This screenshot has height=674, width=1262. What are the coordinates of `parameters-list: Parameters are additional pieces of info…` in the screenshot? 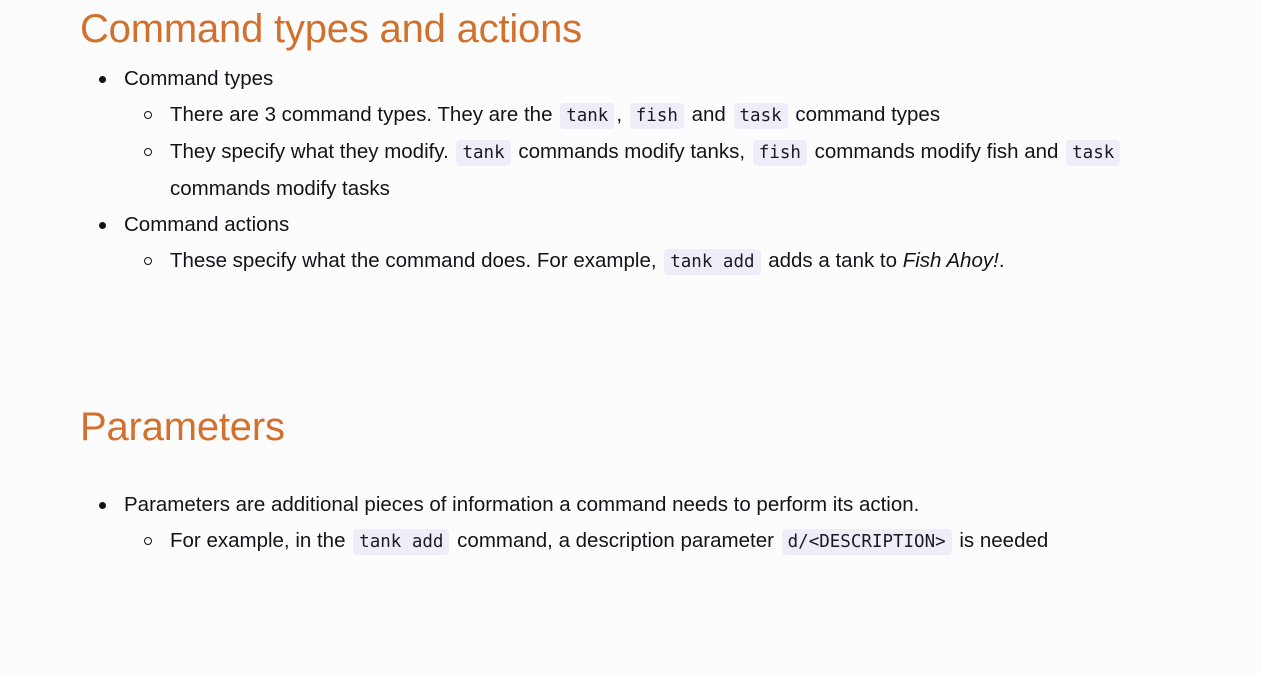 It's located at (651, 523).